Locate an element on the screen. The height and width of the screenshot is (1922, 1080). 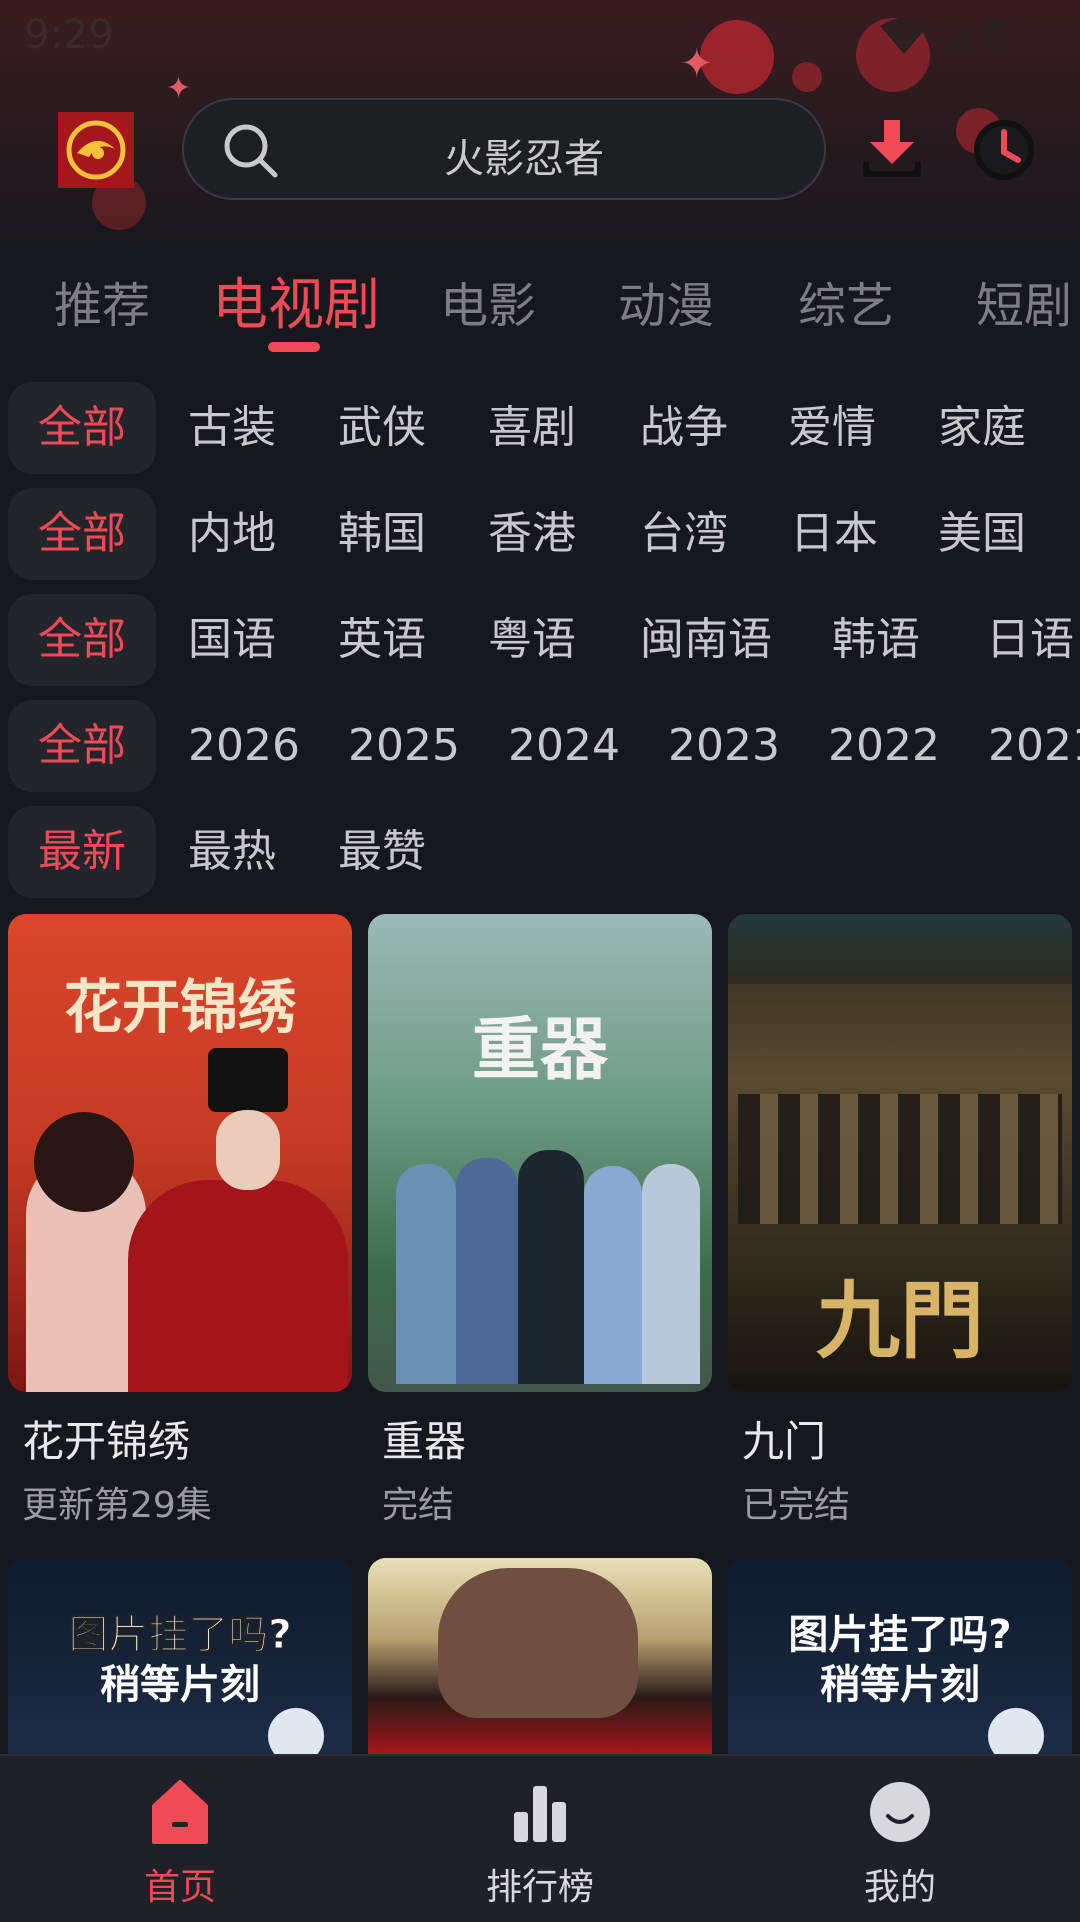
category-tabs: 推荐 电视剧 电影 动漫 综艺 短剧 is located at coordinates (540, 306).